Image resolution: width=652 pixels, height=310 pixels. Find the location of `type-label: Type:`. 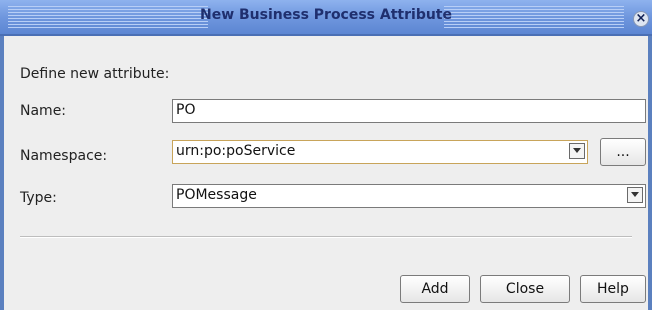

type-label: Type: is located at coordinates (38, 198).